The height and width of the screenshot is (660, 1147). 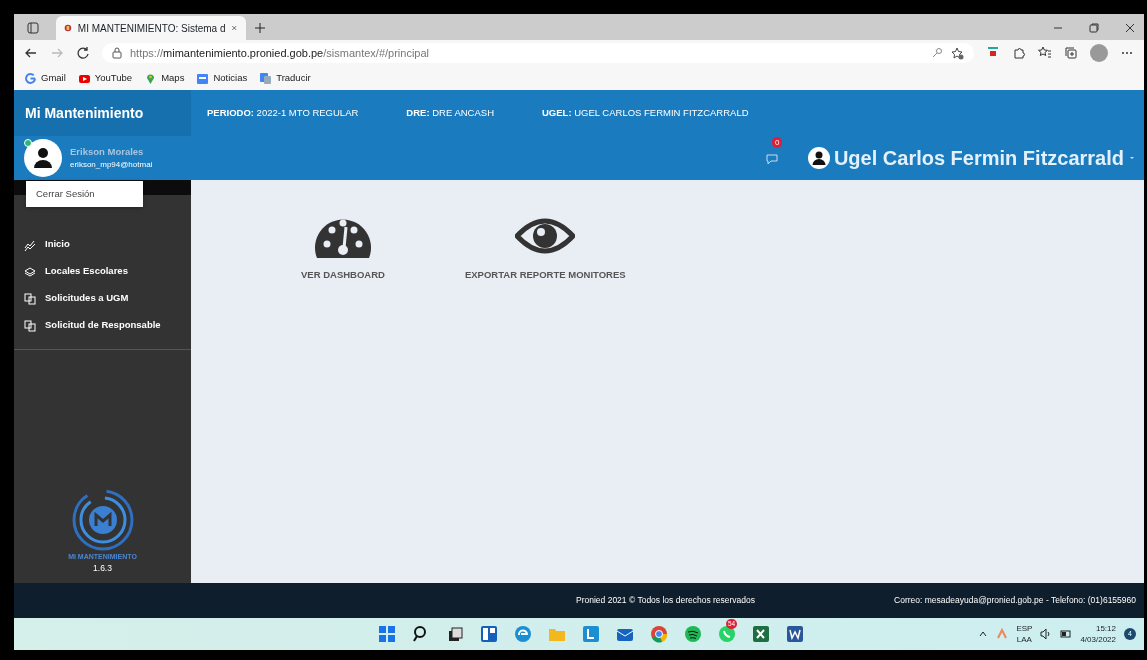 I want to click on newspaper-icon, so click(x=203, y=78).